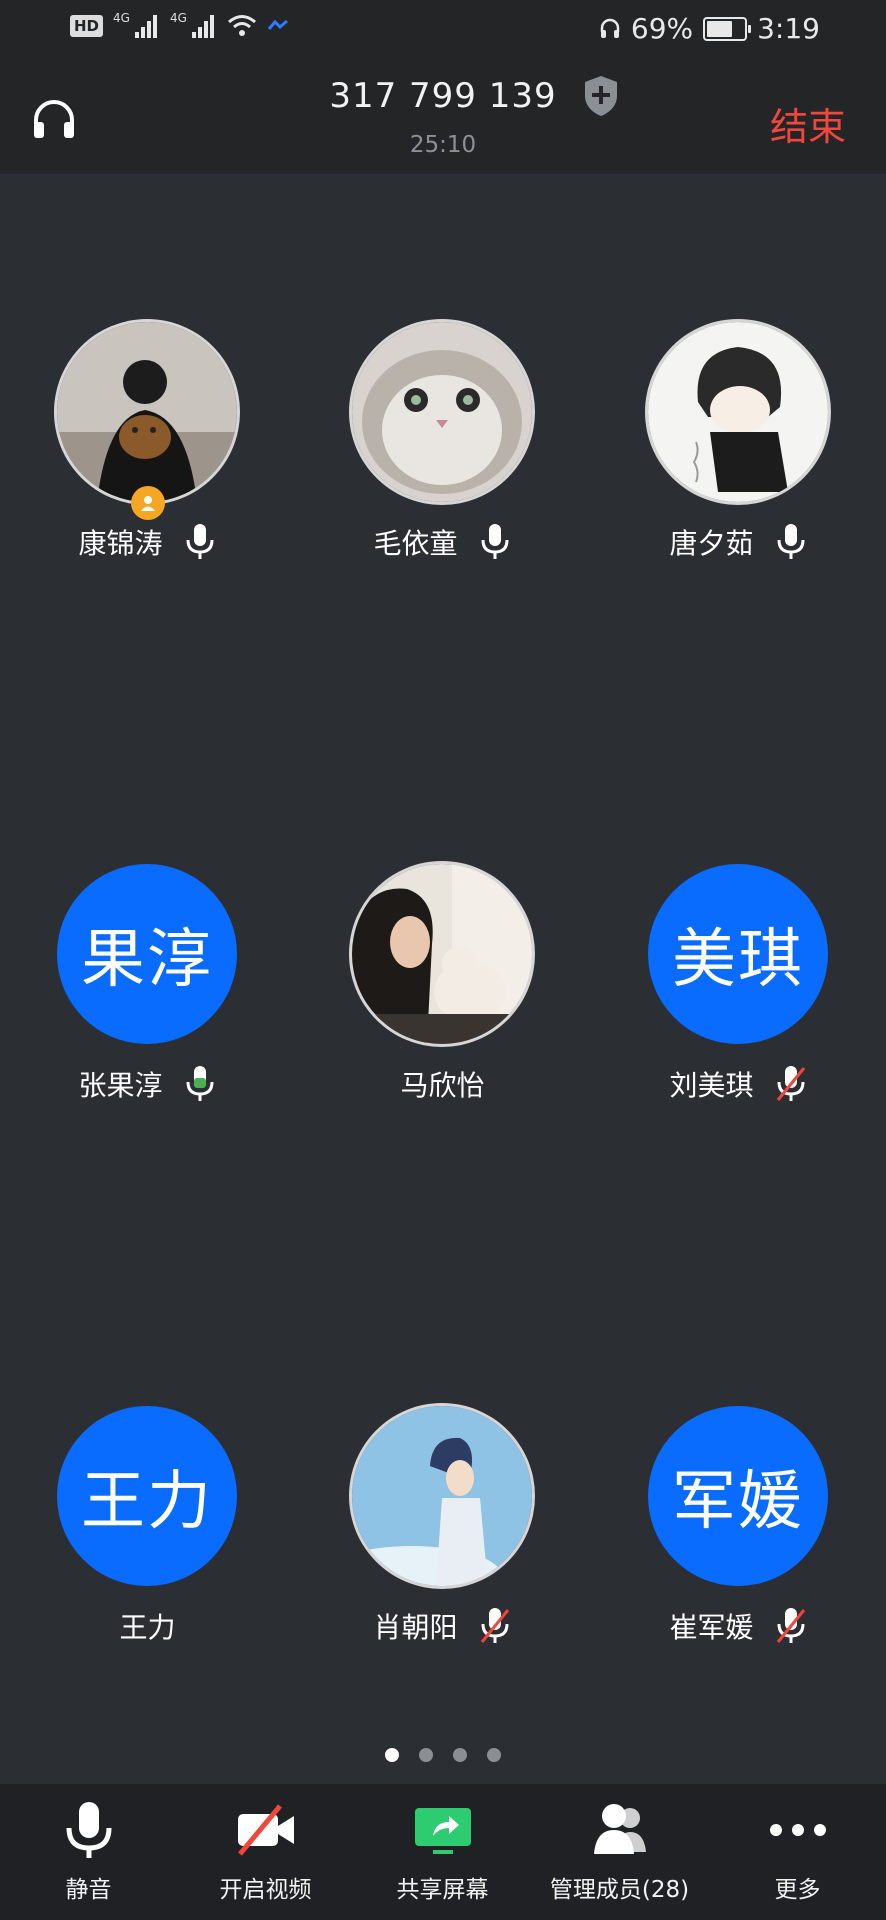  I want to click on video-off-icon, so click(265, 1830).